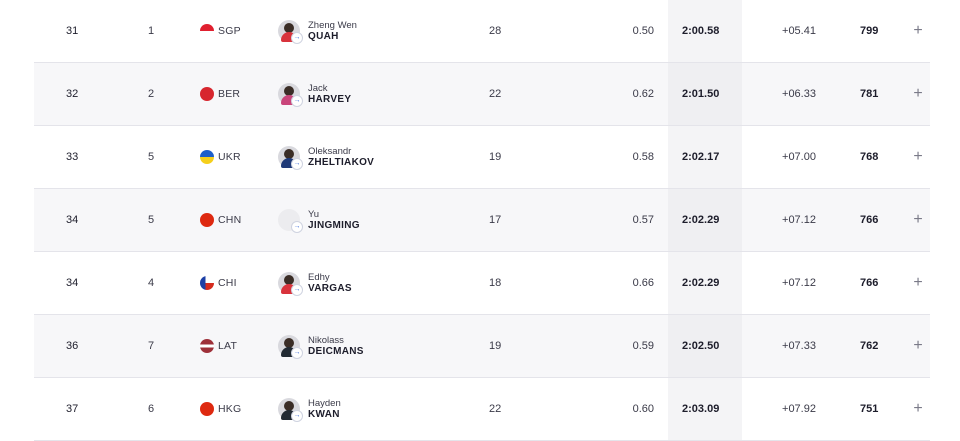 The height and width of the screenshot is (441, 960). Describe the element at coordinates (643, 94) in the screenshot. I see `reaction-time-cell: 0.62` at that location.